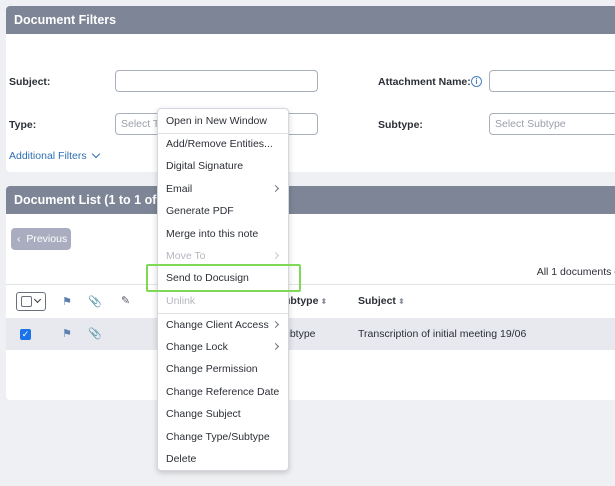 This screenshot has width=615, height=486. I want to click on subtype-select: Select Subtype, so click(552, 124).